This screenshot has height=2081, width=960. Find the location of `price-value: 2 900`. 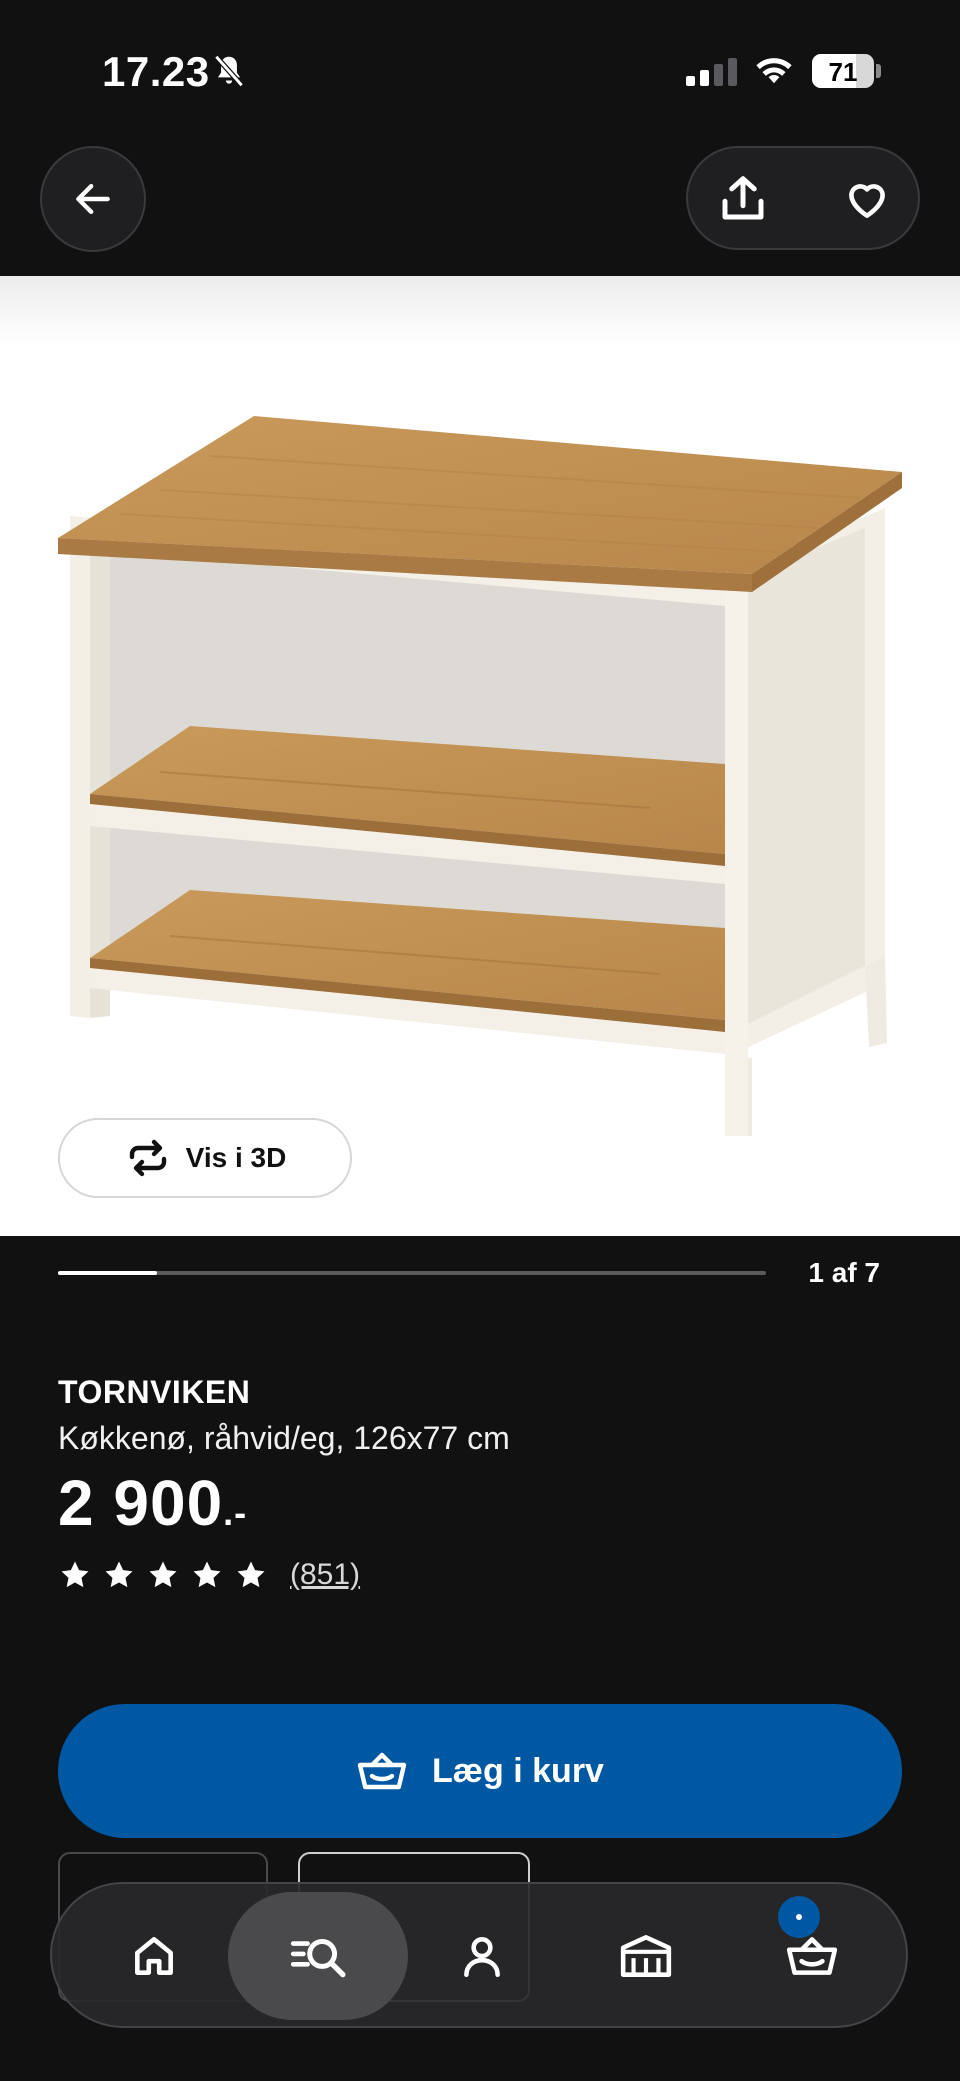

price-value: 2 900 is located at coordinates (141, 1503).